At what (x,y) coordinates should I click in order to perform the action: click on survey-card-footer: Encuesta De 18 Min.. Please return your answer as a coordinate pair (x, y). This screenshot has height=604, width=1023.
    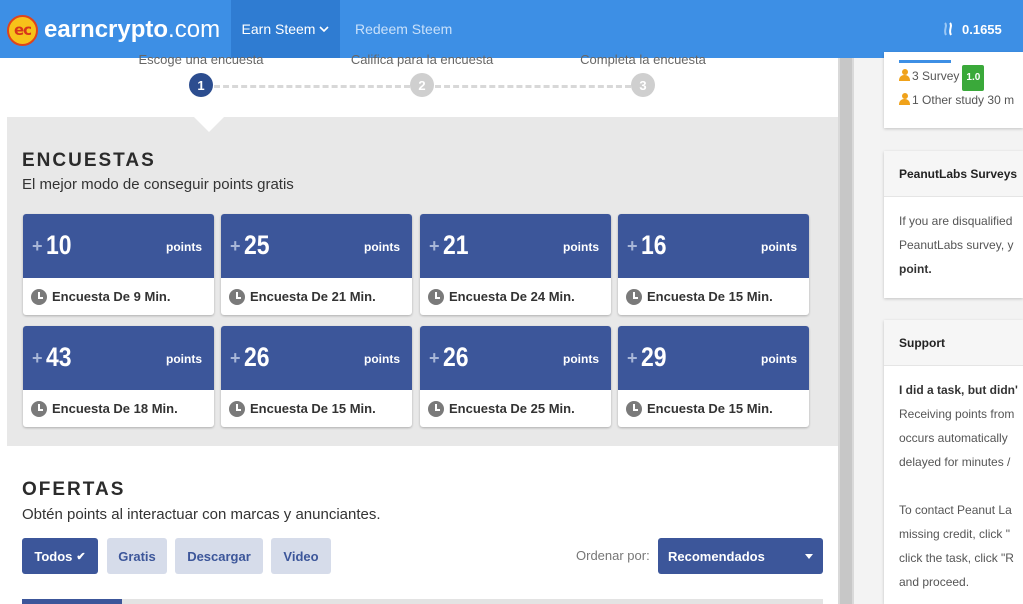
    Looking at the image, I should click on (118, 408).